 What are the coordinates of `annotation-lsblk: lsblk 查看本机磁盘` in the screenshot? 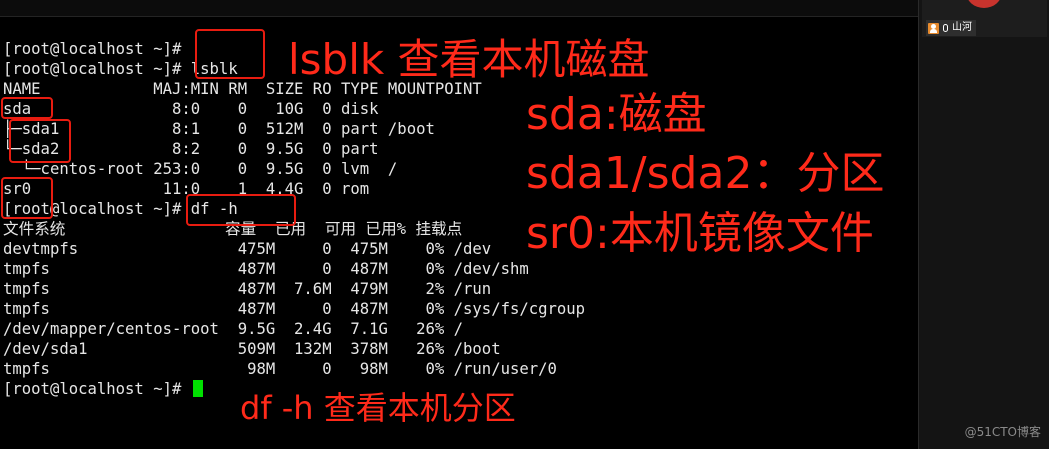 It's located at (469, 59).